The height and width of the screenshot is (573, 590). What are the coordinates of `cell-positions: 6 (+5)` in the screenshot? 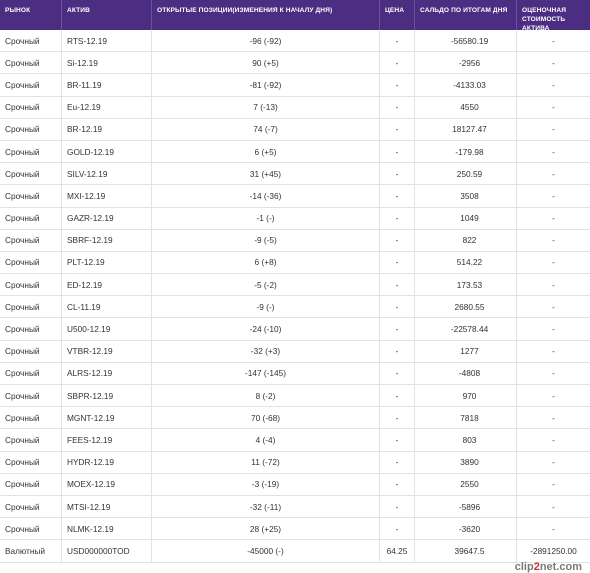 It's located at (266, 151).